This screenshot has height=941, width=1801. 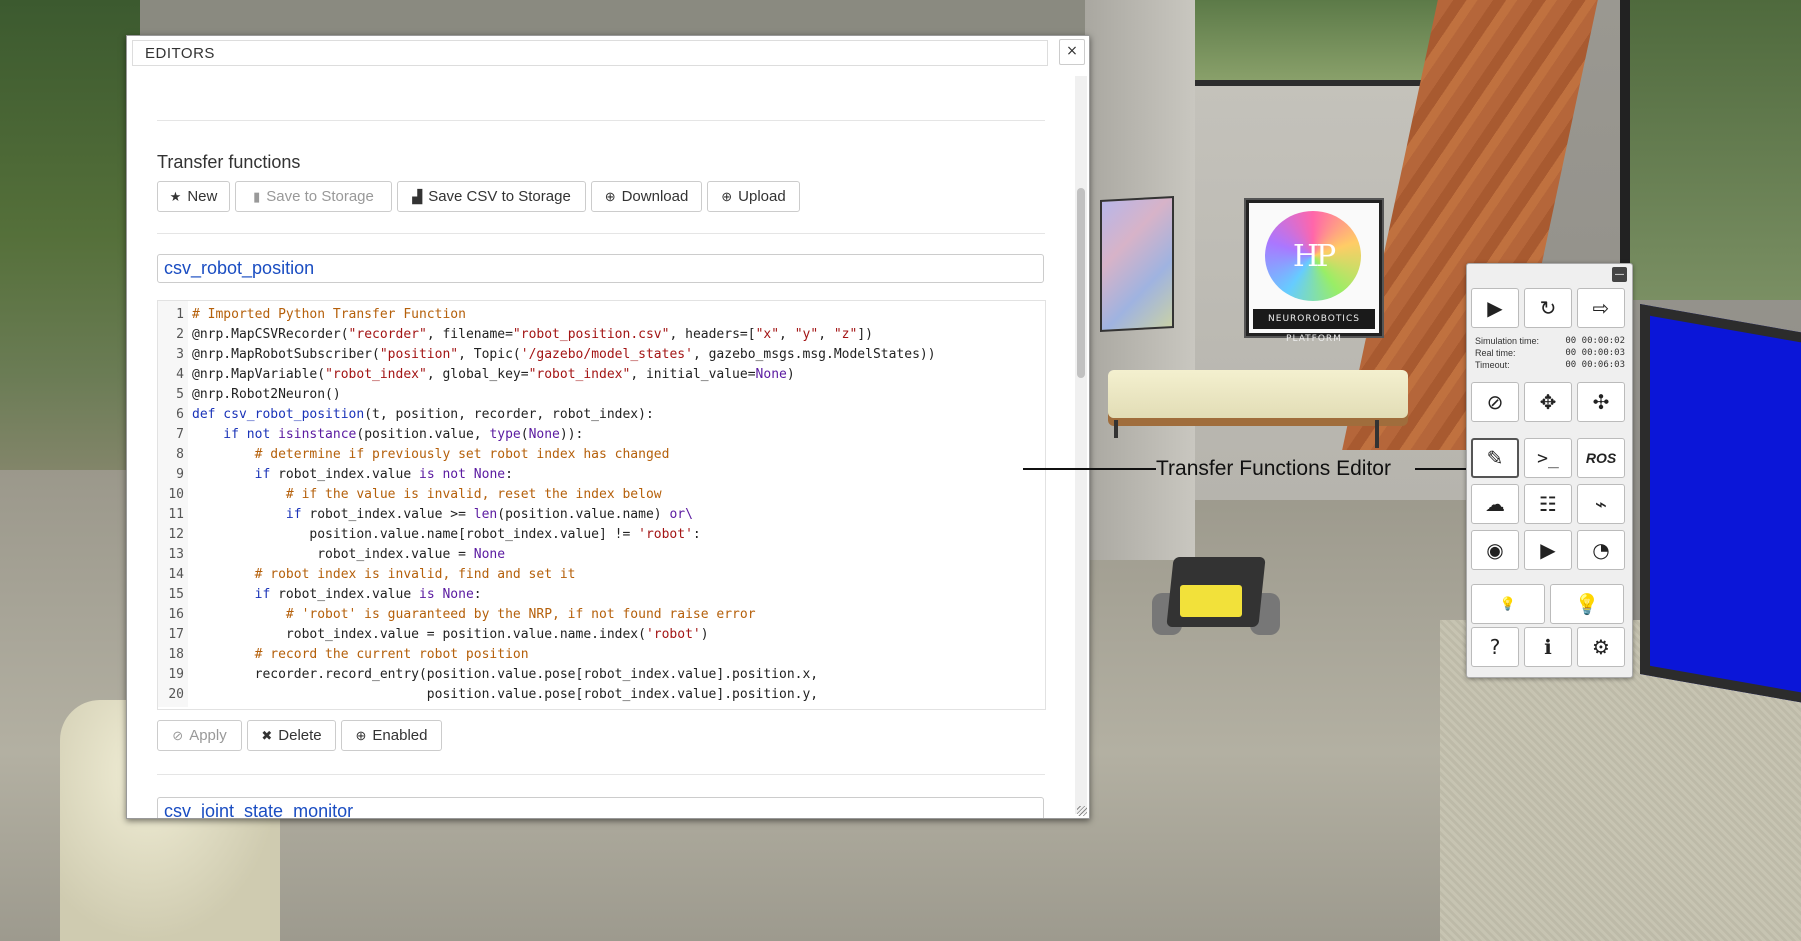 I want to click on terminal-icon: >_, so click(x=1548, y=458).